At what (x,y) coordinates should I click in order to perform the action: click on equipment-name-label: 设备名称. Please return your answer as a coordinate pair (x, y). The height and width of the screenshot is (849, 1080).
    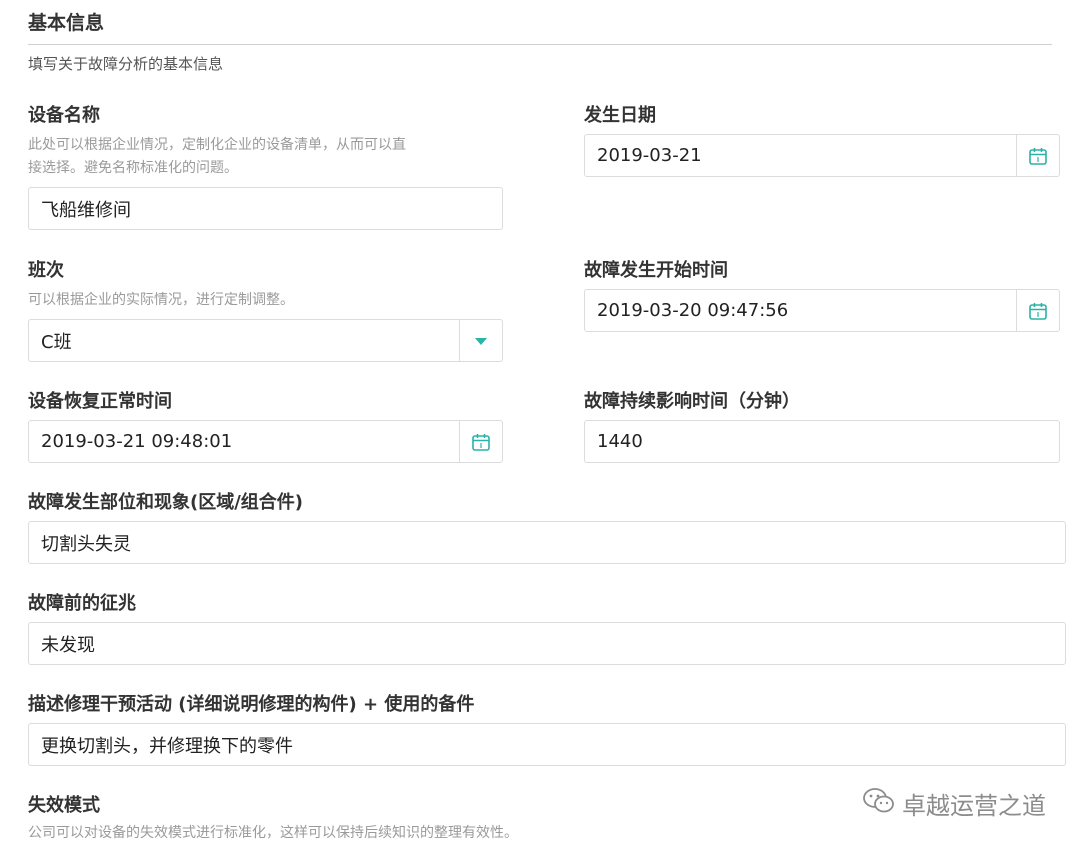
    Looking at the image, I should click on (64, 115).